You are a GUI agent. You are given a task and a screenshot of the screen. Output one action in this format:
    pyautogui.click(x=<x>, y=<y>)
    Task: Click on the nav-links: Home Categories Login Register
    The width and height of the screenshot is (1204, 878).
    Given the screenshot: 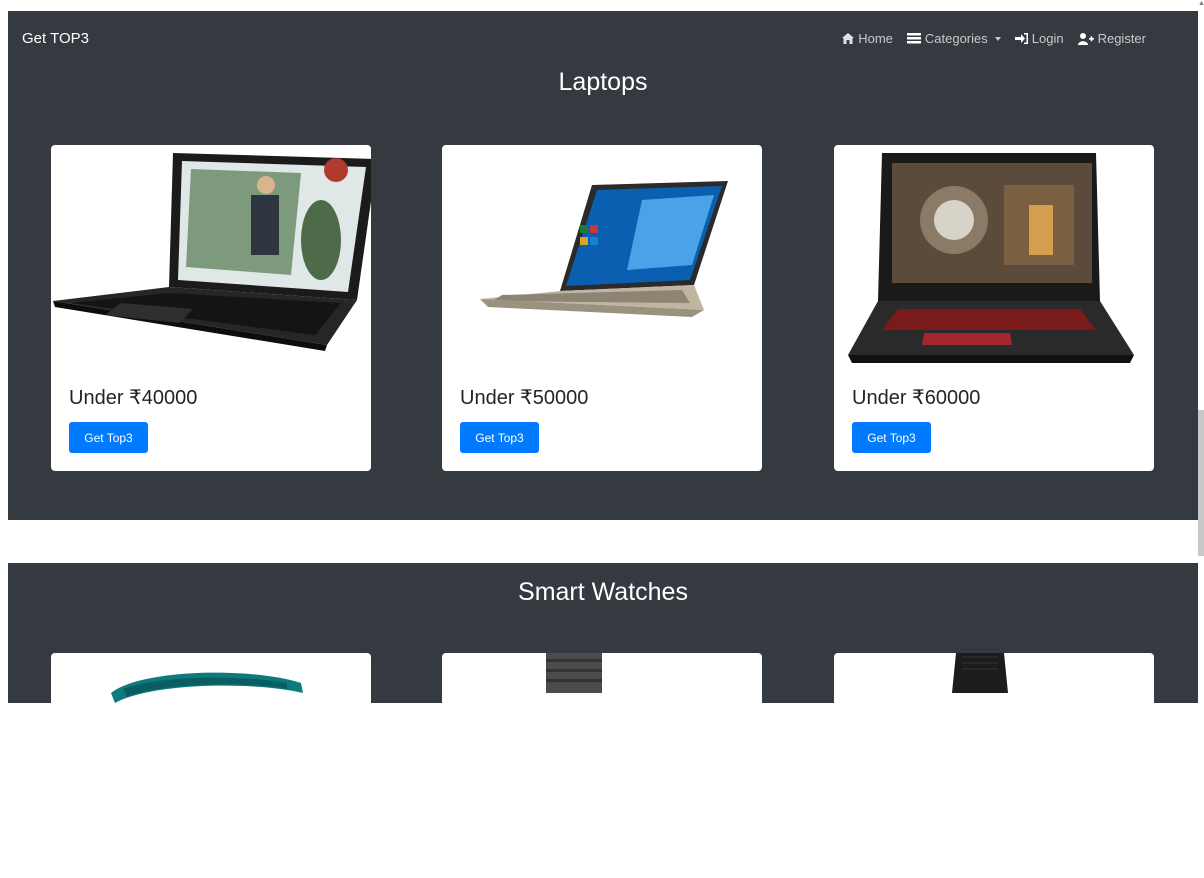 What is the action you would take?
    pyautogui.click(x=994, y=38)
    